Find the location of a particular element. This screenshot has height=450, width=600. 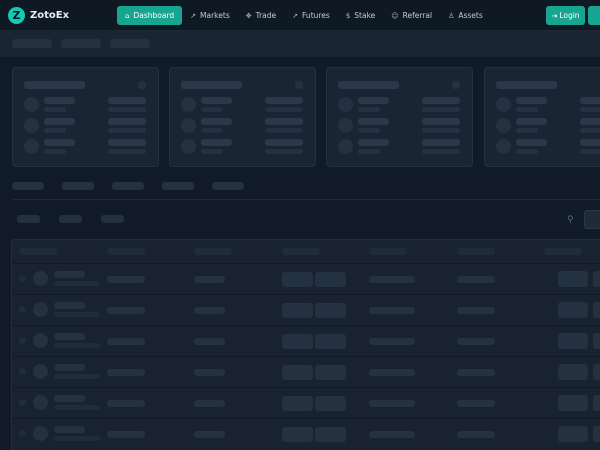

nav-item-stake: $ Stake is located at coordinates (360, 15).